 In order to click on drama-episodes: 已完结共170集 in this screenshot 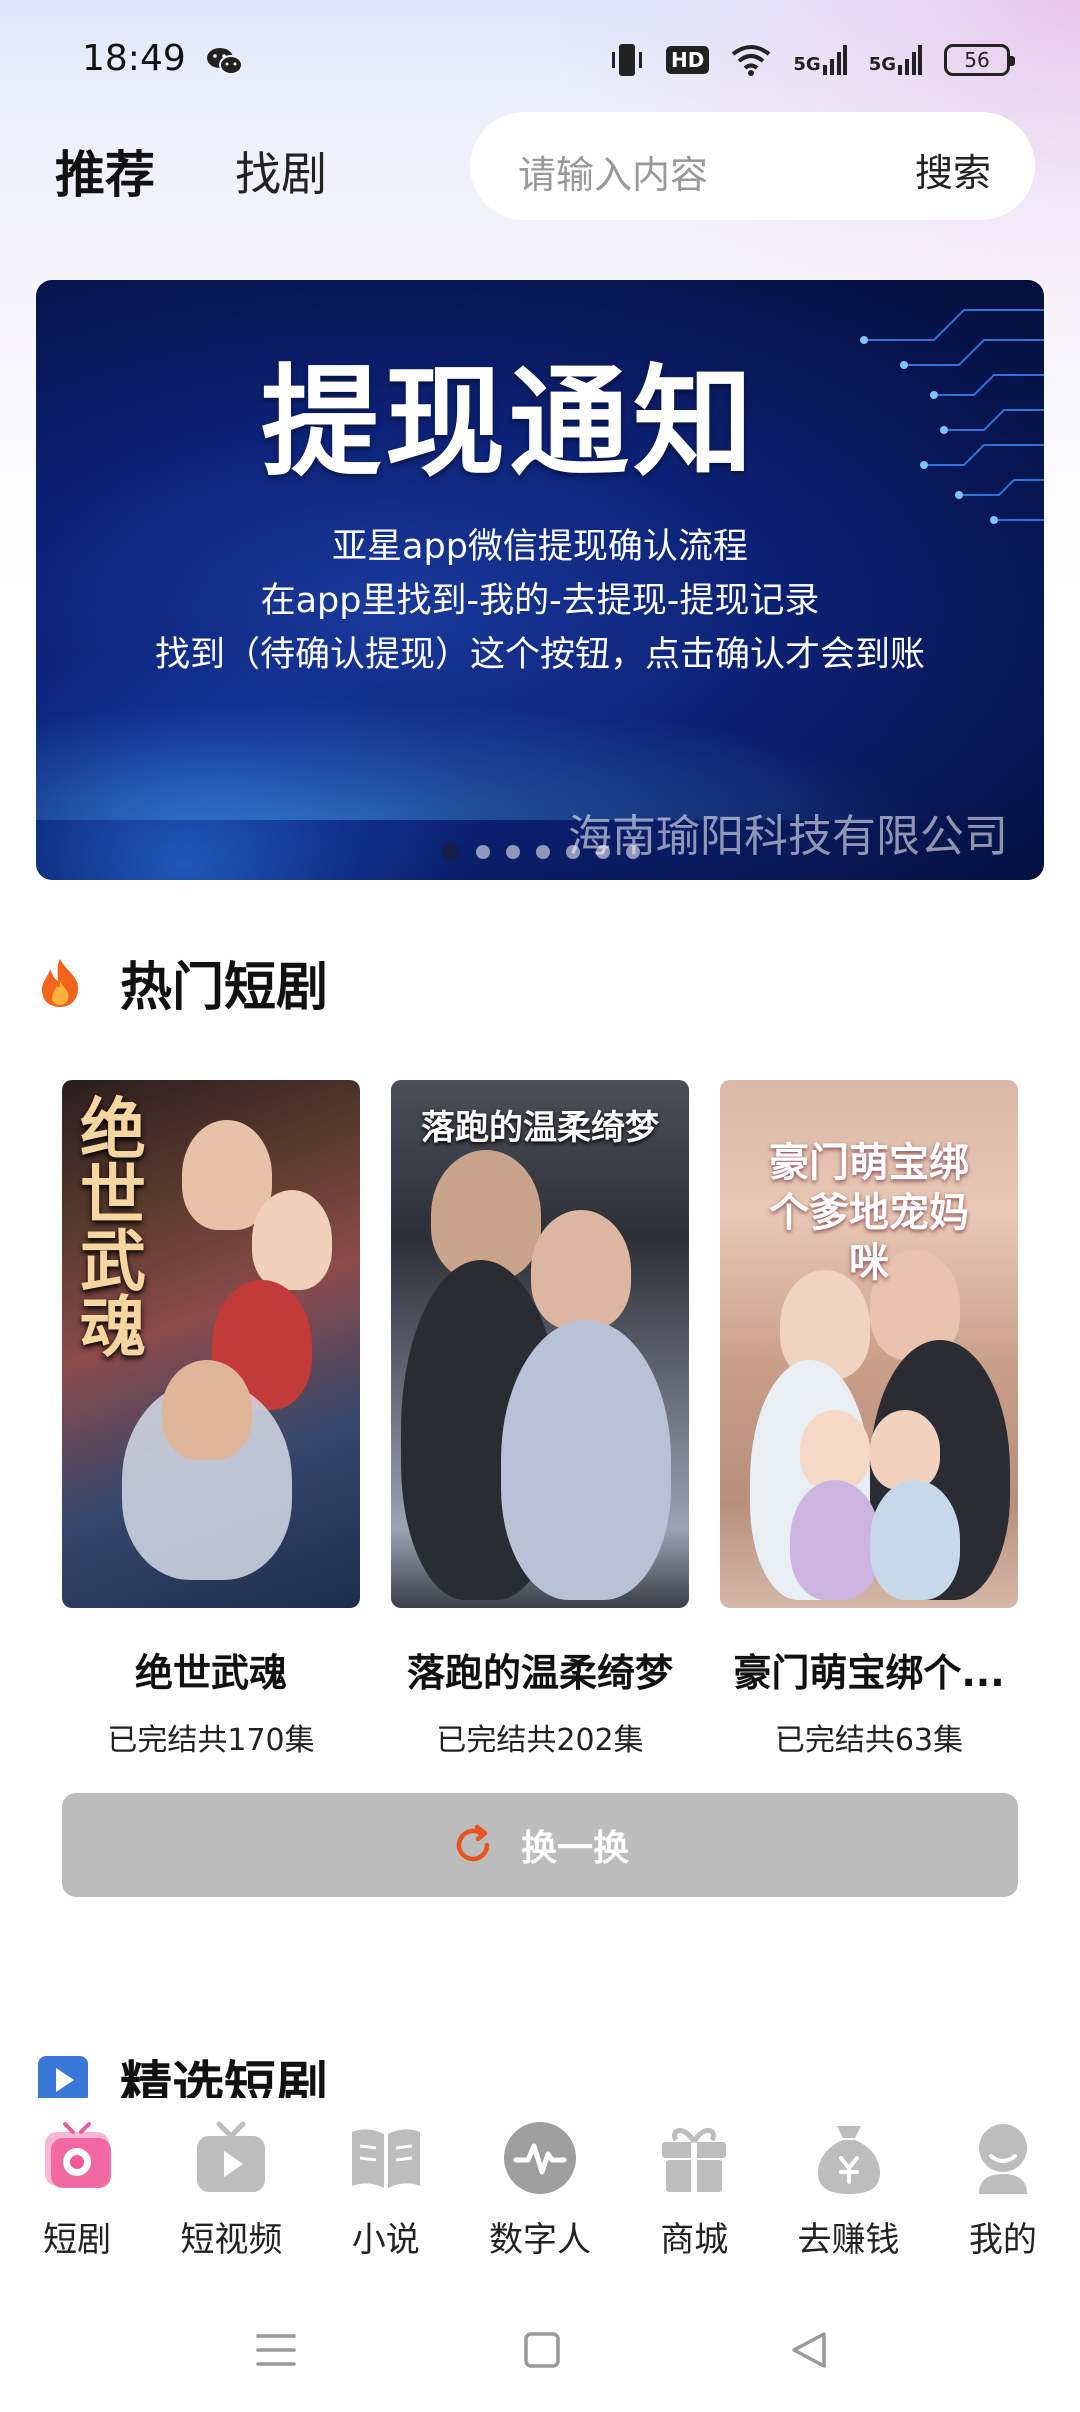, I will do `click(211, 1740)`.